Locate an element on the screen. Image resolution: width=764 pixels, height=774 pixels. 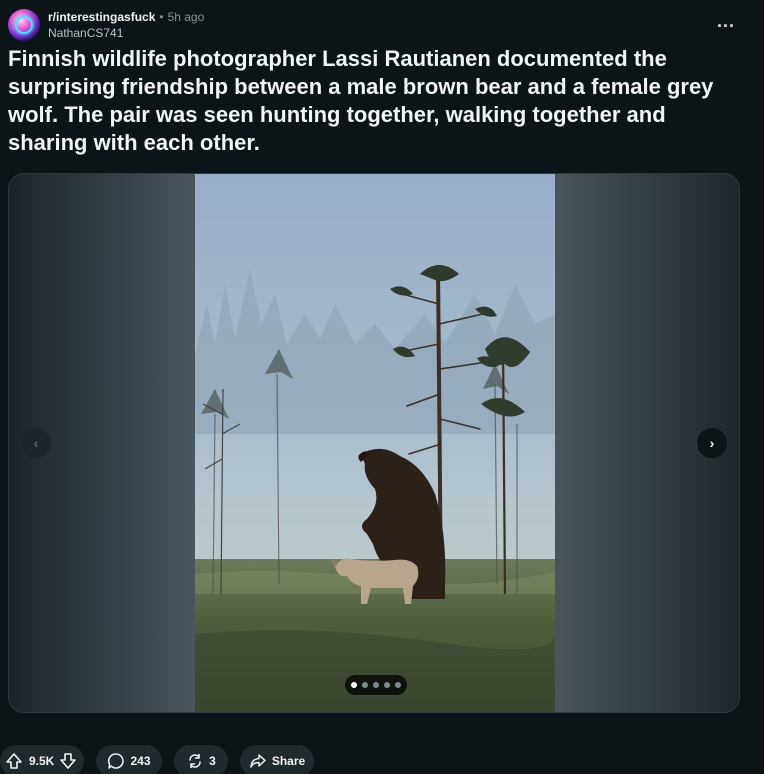
comment-icon is located at coordinates (116, 761).